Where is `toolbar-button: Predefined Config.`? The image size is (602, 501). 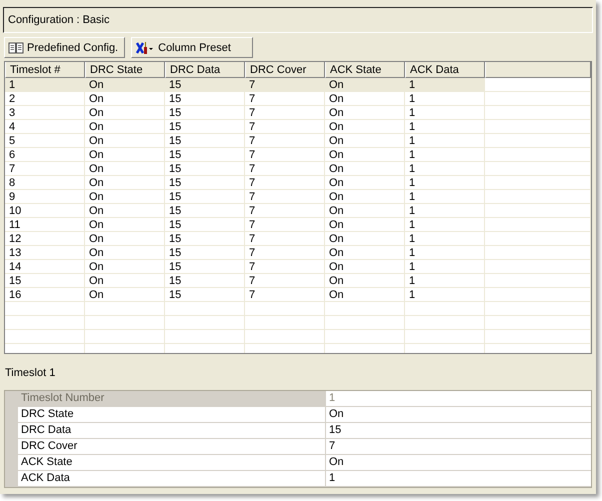 toolbar-button: Predefined Config. is located at coordinates (65, 47).